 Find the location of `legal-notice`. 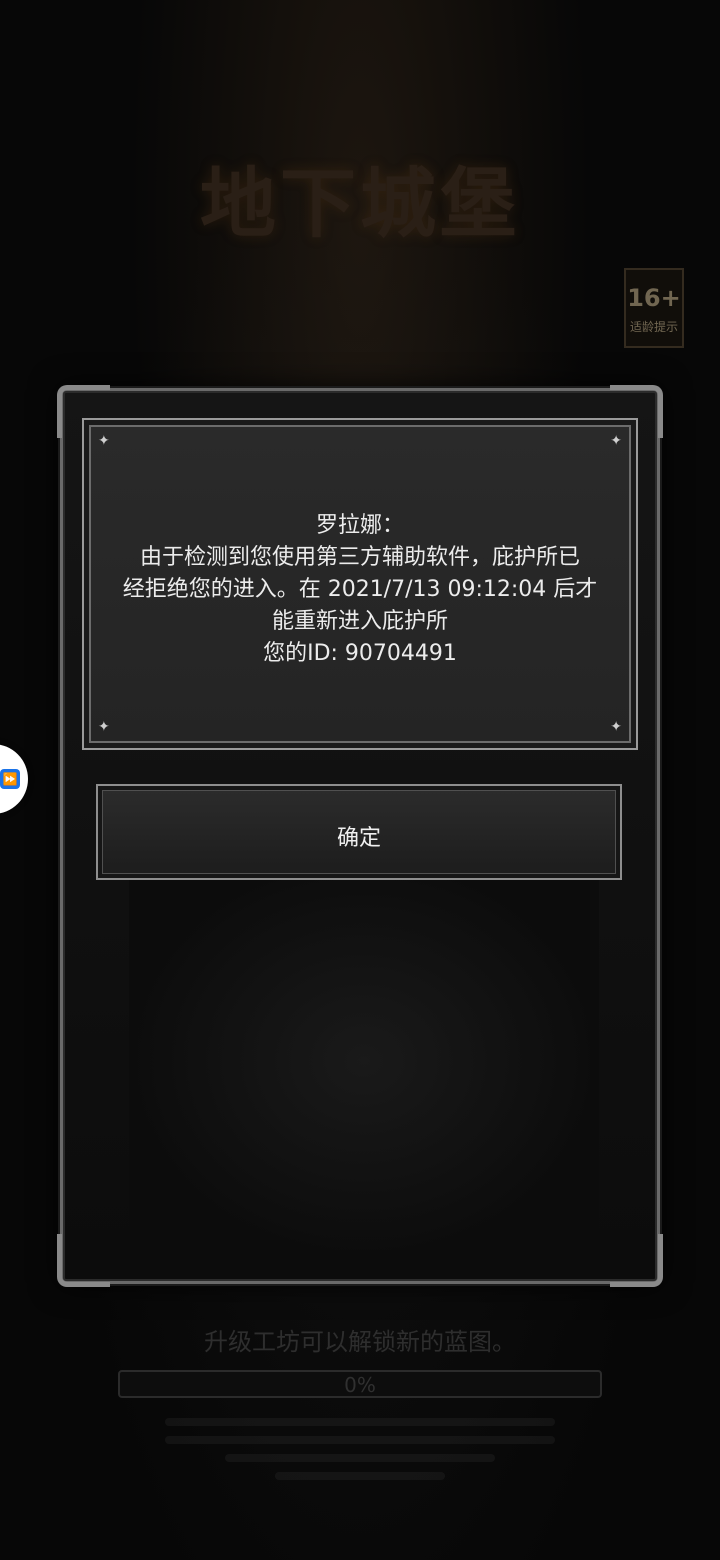

legal-notice is located at coordinates (360, 1453).